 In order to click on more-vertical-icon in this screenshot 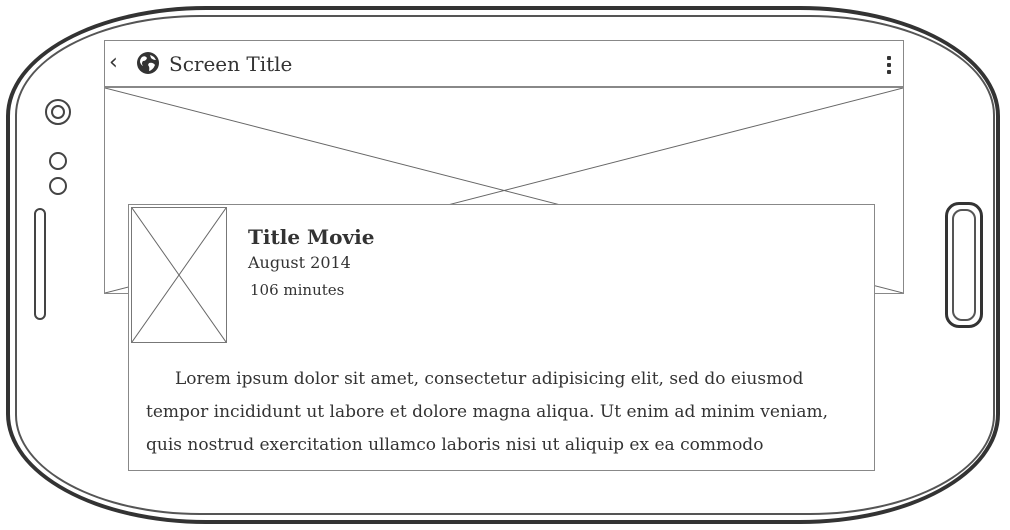, I will do `click(889, 65)`.